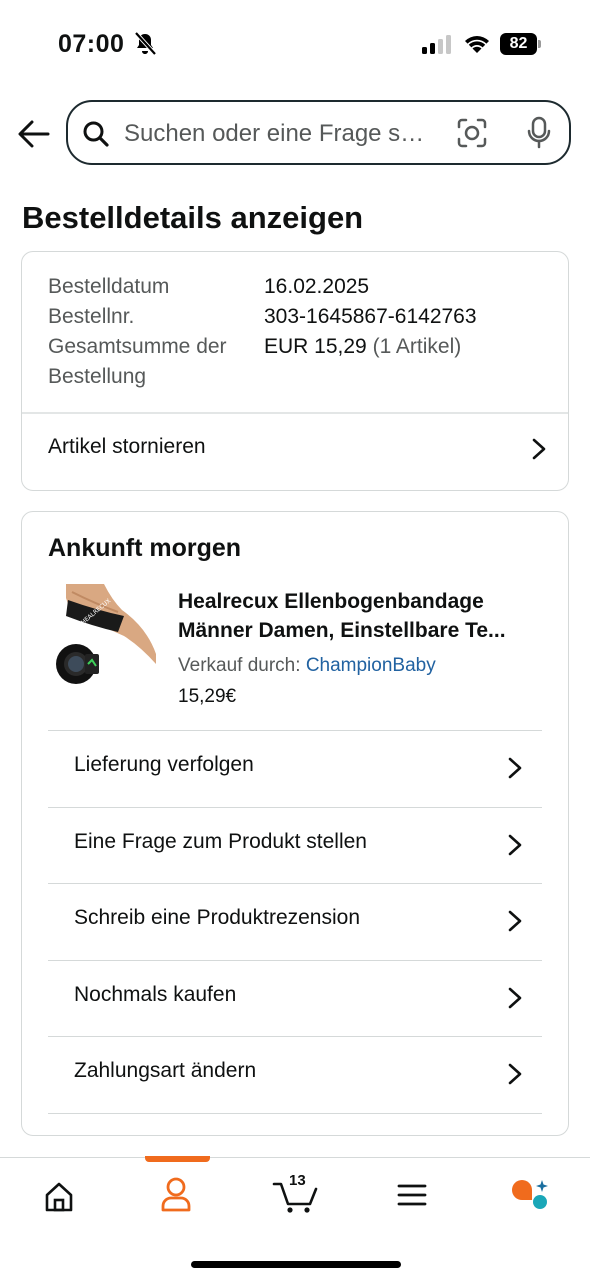  Describe the element at coordinates (539, 133) in the screenshot. I see `microphone-icon` at that location.